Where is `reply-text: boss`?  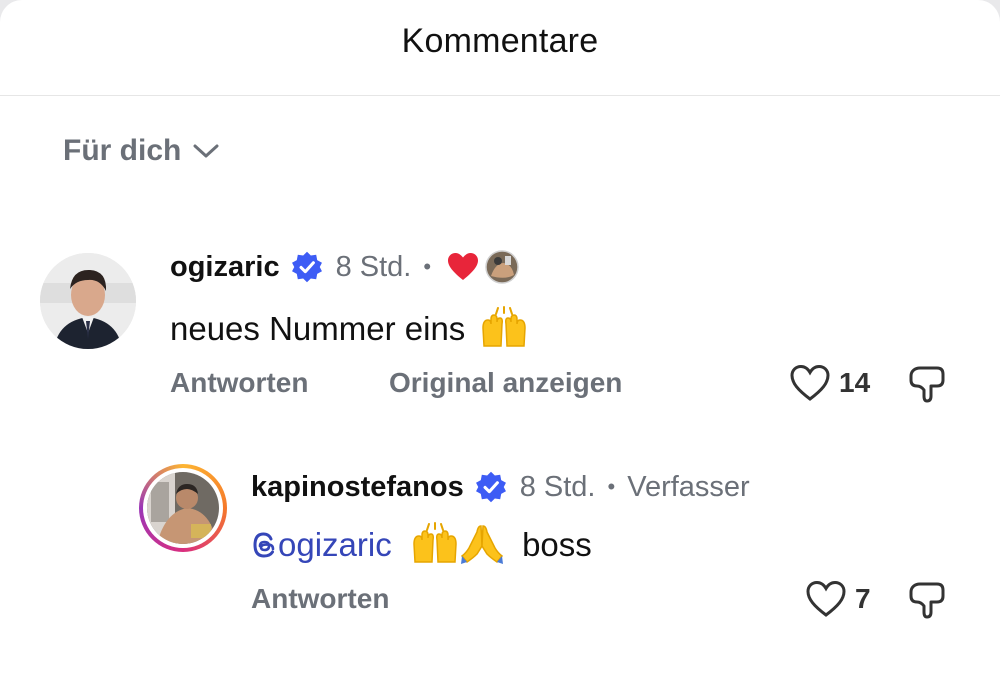 reply-text: boss is located at coordinates (557, 544).